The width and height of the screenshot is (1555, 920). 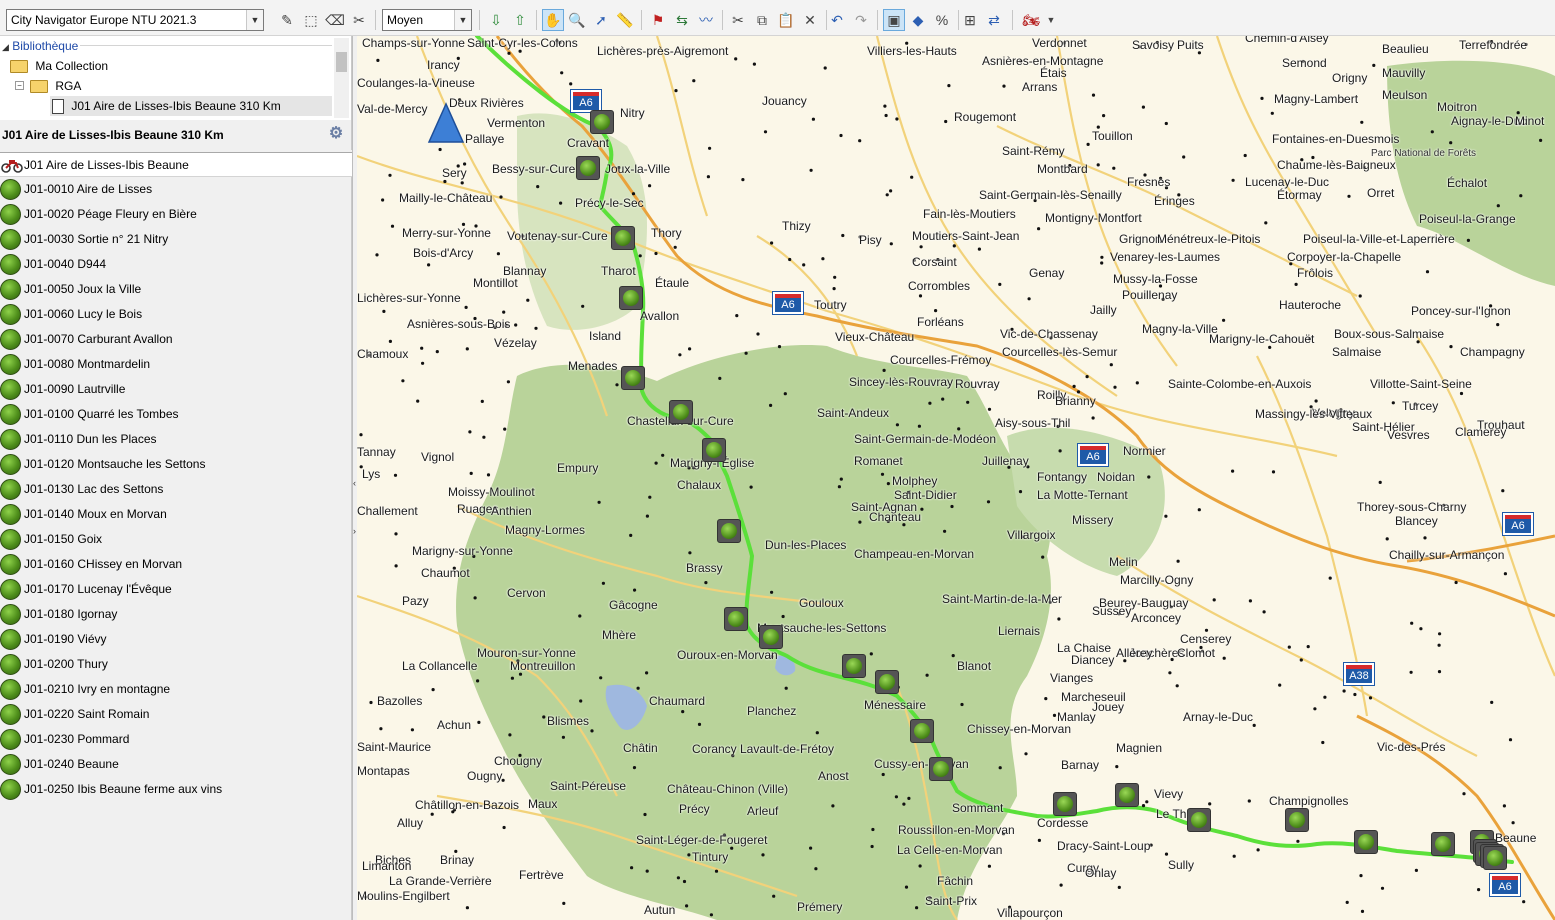 I want to click on waypoint-list-item: J01-0060 Lucy le Bois, so click(x=176, y=314).